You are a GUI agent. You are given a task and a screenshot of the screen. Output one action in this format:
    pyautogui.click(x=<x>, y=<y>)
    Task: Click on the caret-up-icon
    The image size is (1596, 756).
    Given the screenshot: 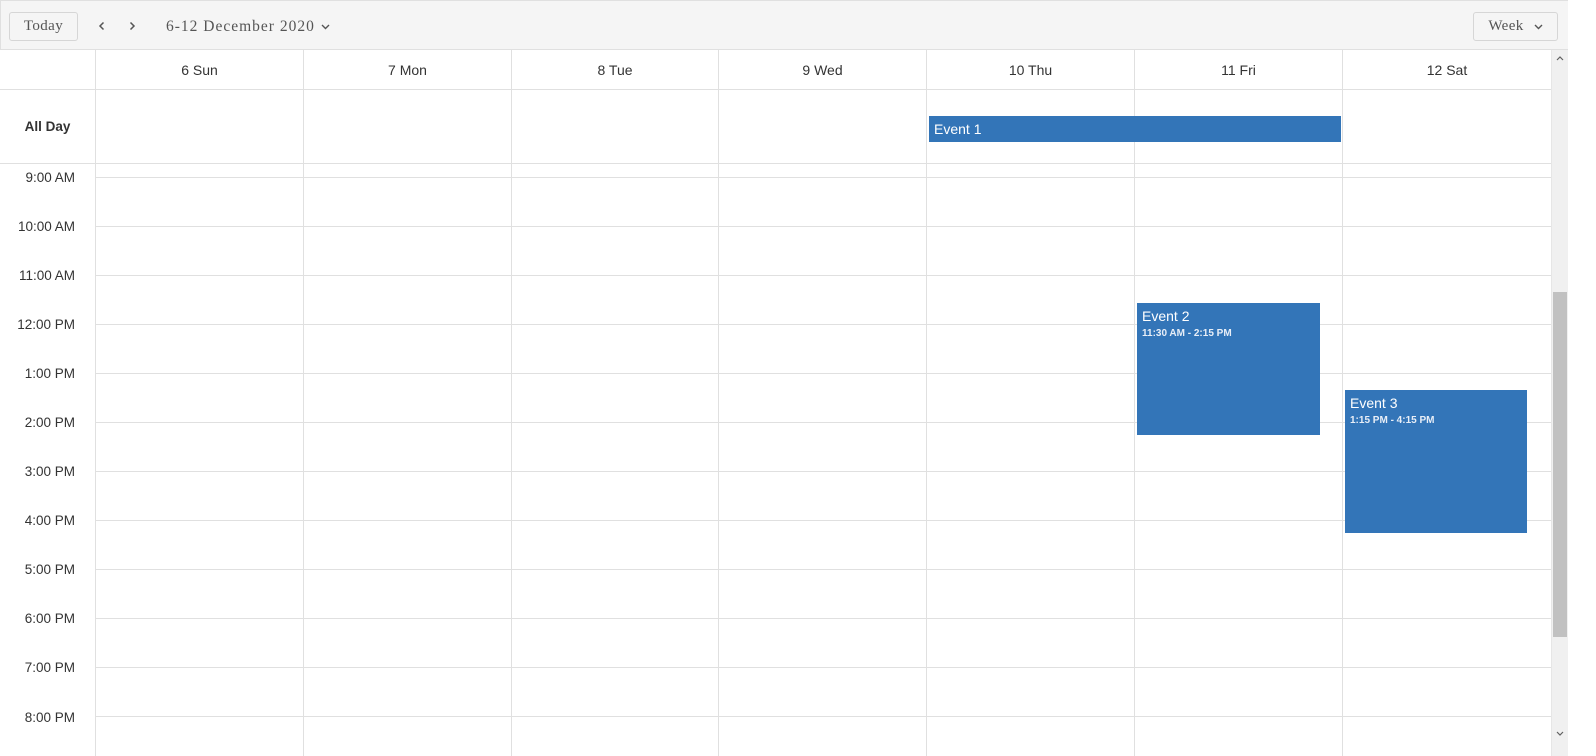 What is the action you would take?
    pyautogui.click(x=1560, y=58)
    